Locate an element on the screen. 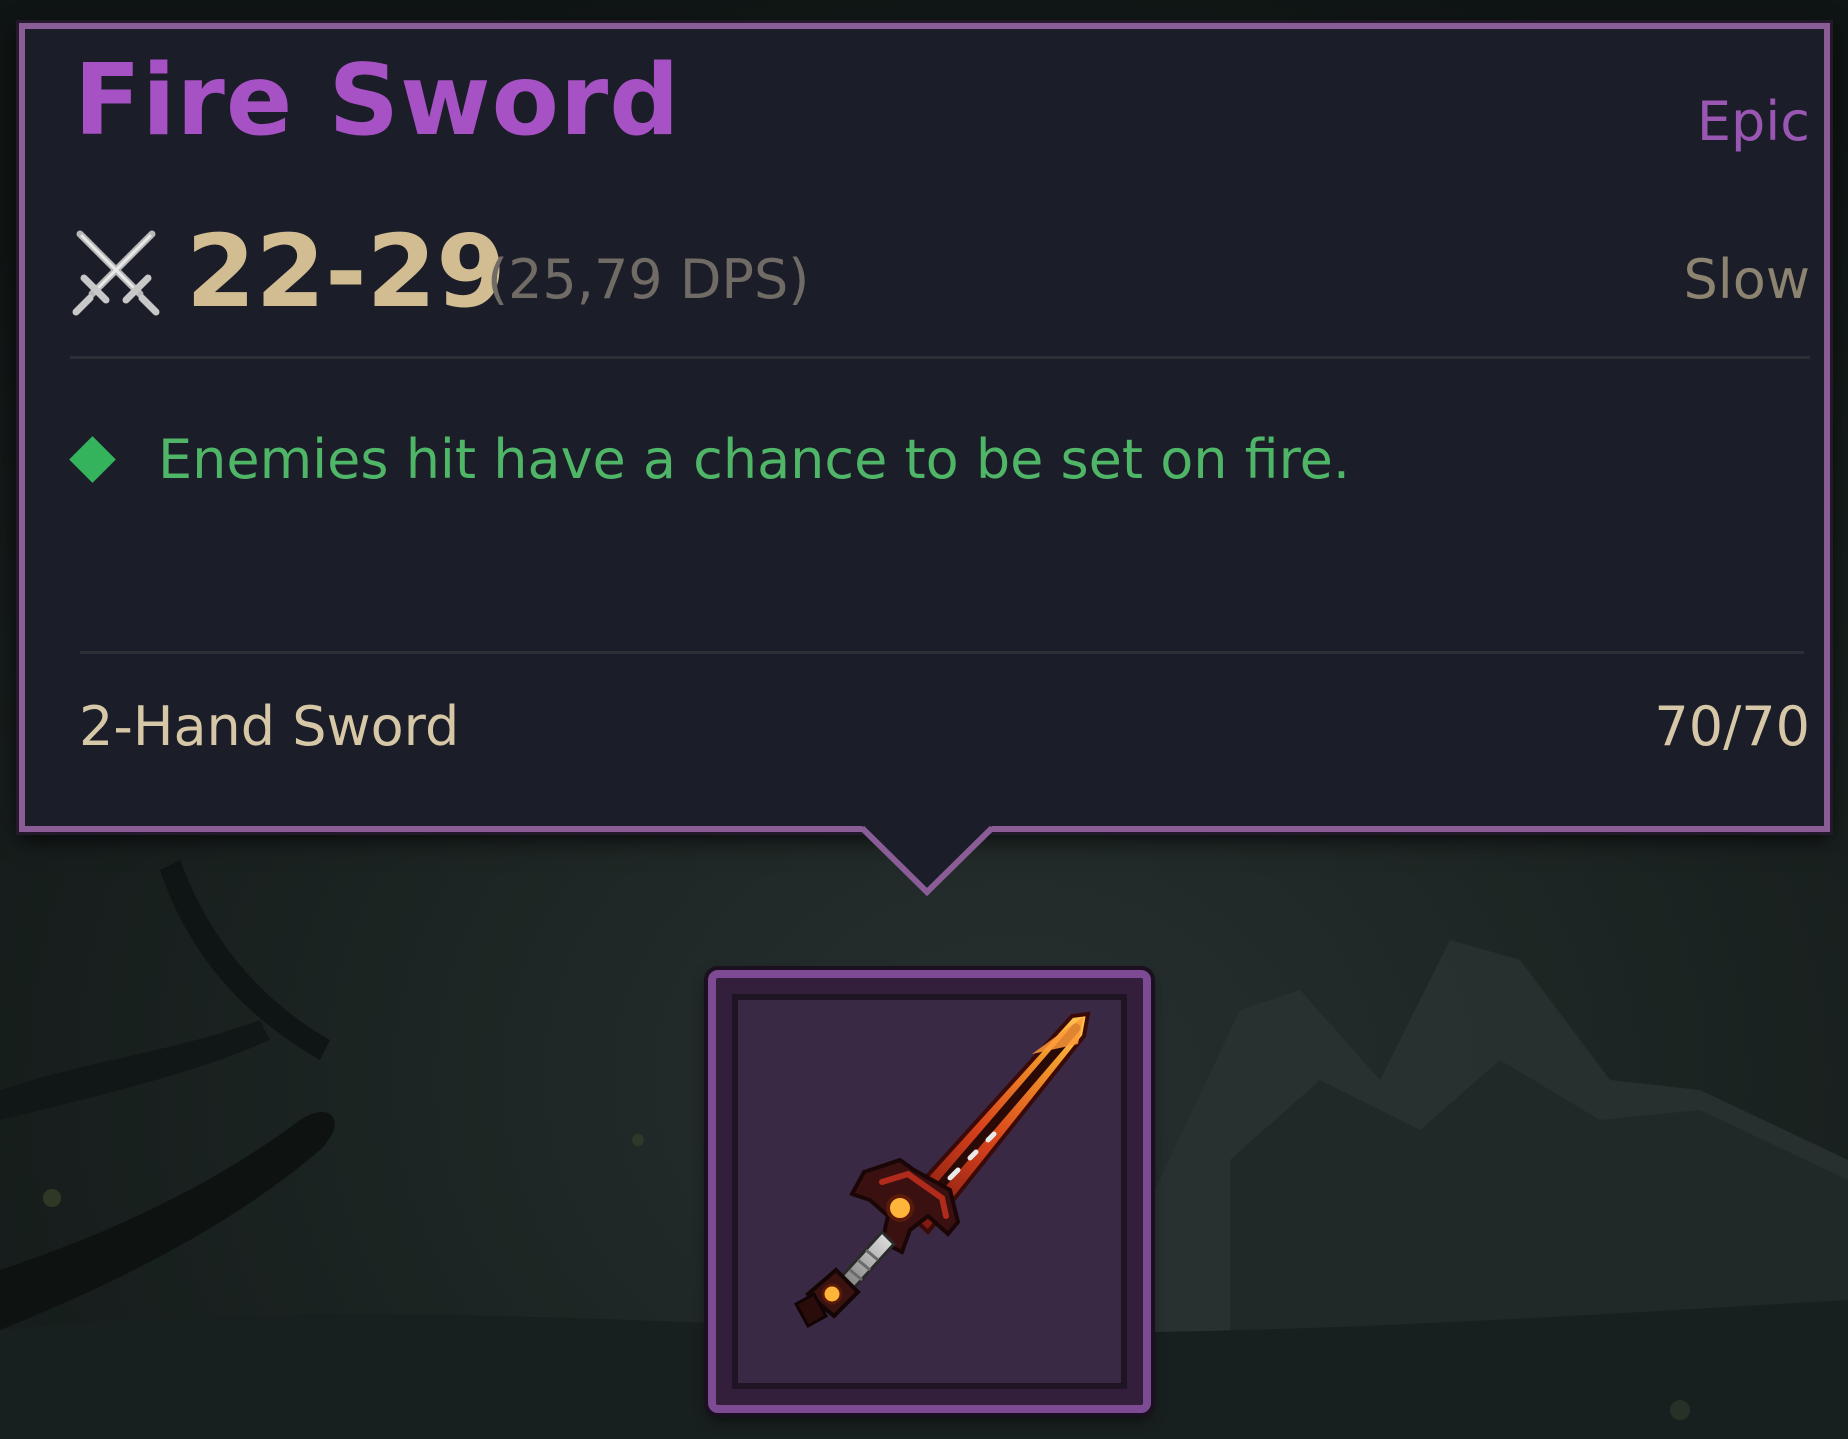  dps-value: (25,79 DPS) is located at coordinates (648, 279).